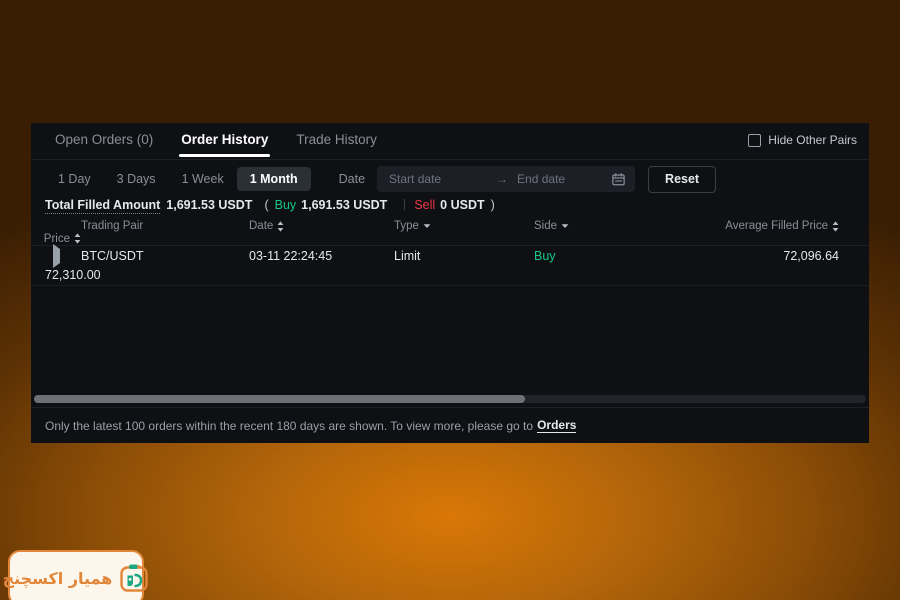 The width and height of the screenshot is (900, 600). I want to click on tab-order-history-label: Order History, so click(225, 139).